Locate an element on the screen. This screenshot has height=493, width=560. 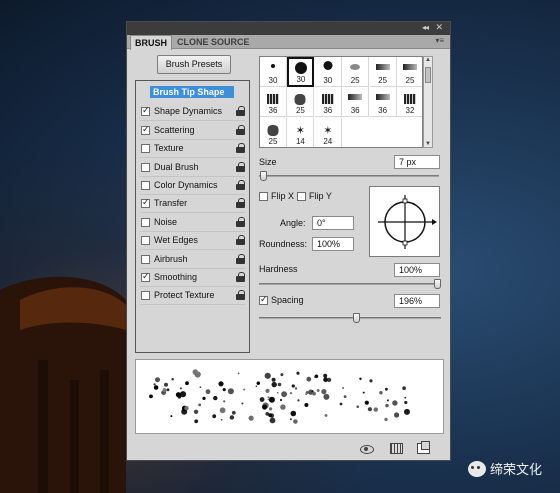
transfer-checkbox is located at coordinates (145, 203).